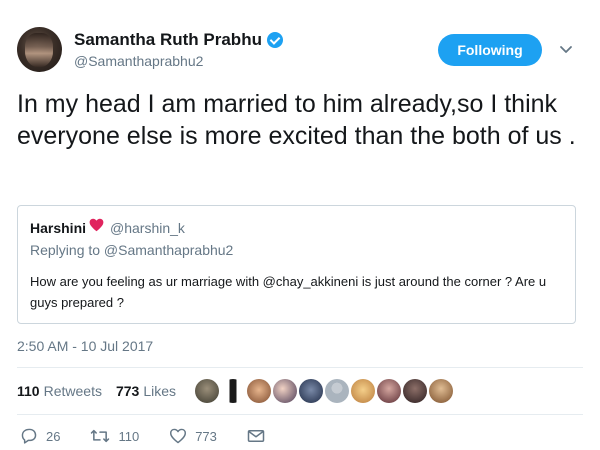  What do you see at coordinates (53, 436) in the screenshot?
I see `reply-count: 26` at bounding box center [53, 436].